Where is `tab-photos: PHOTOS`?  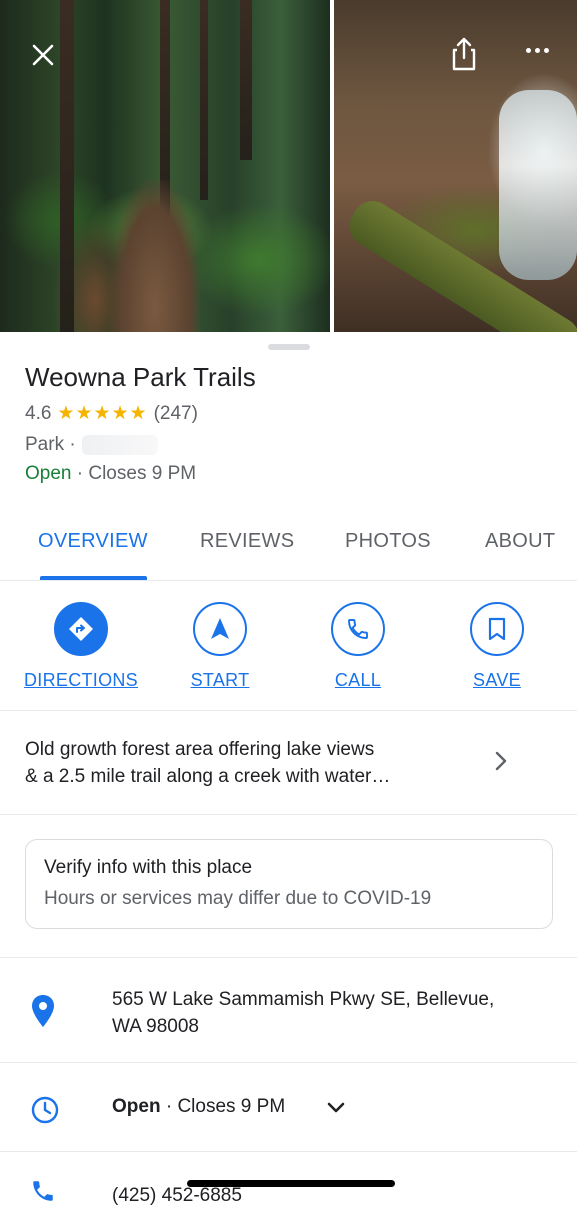 tab-photos: PHOTOS is located at coordinates (388, 541).